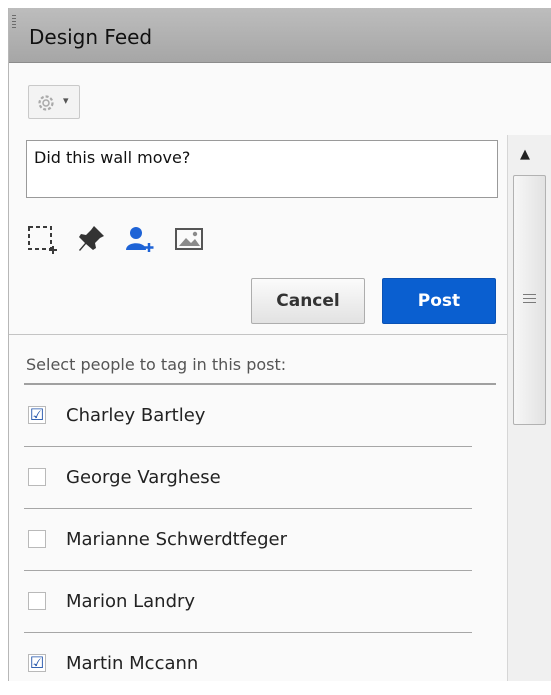 This screenshot has height=695, width=551. I want to click on post-text-value: Did this wall move?, so click(112, 157).